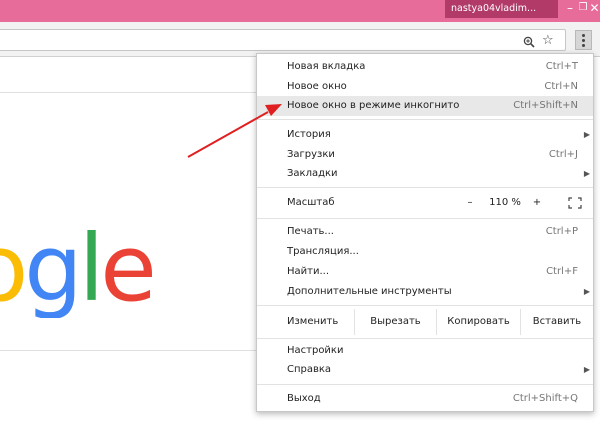  Describe the element at coordinates (373, 105) in the screenshot. I see `menu-item-label: Новое окно в режиме инкогнито` at that location.